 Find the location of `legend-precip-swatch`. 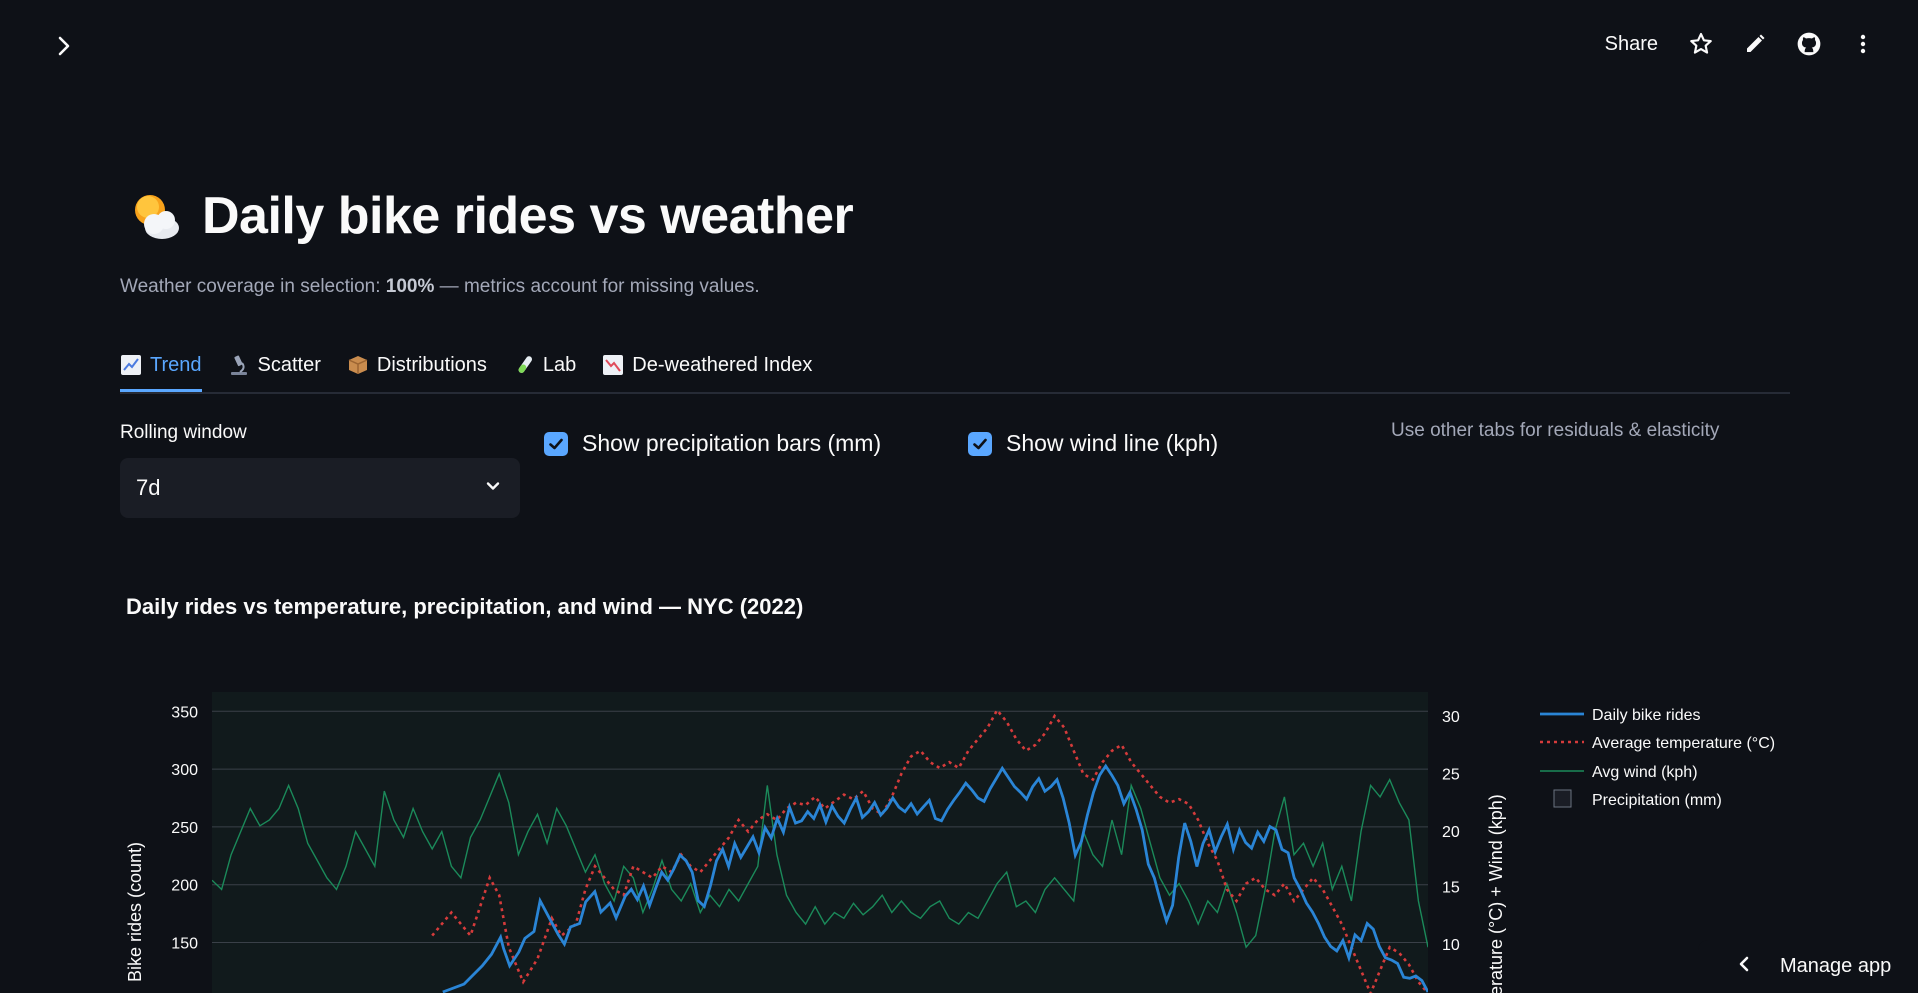

legend-precip-swatch is located at coordinates (1562, 798).